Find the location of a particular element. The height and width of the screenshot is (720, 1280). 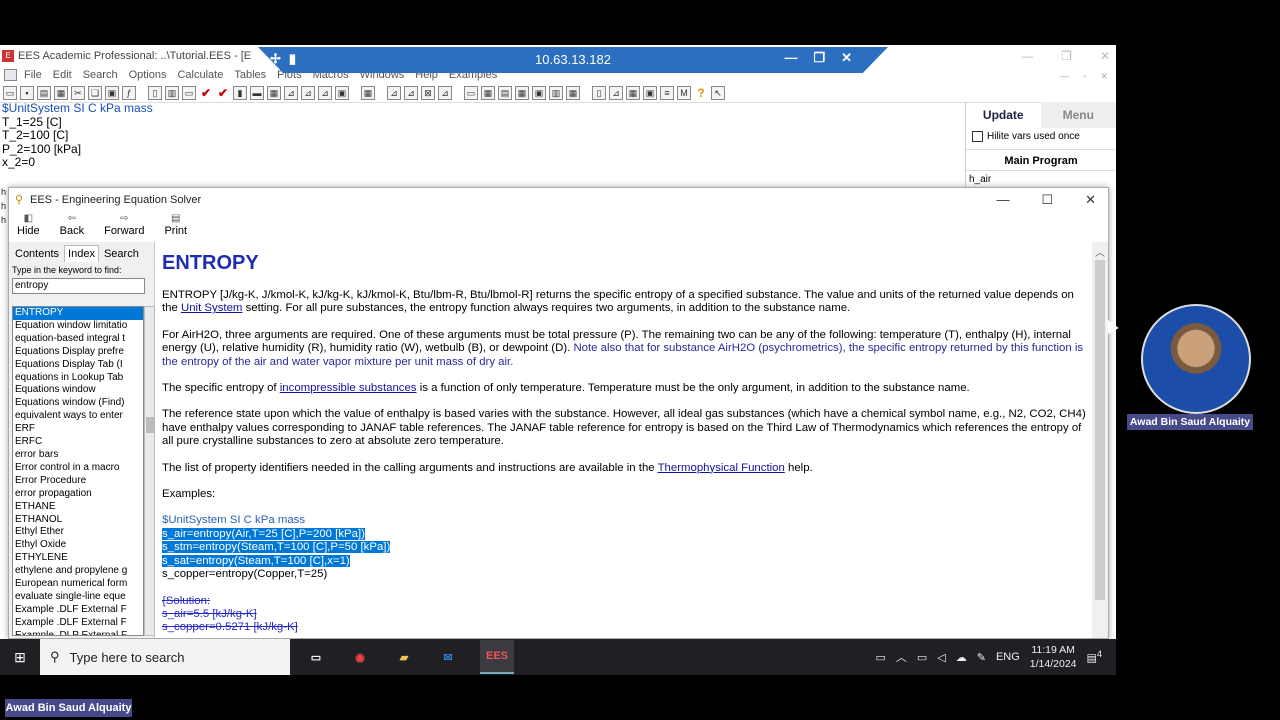

plot-window-icon: ⊿ is located at coordinates (394, 92).